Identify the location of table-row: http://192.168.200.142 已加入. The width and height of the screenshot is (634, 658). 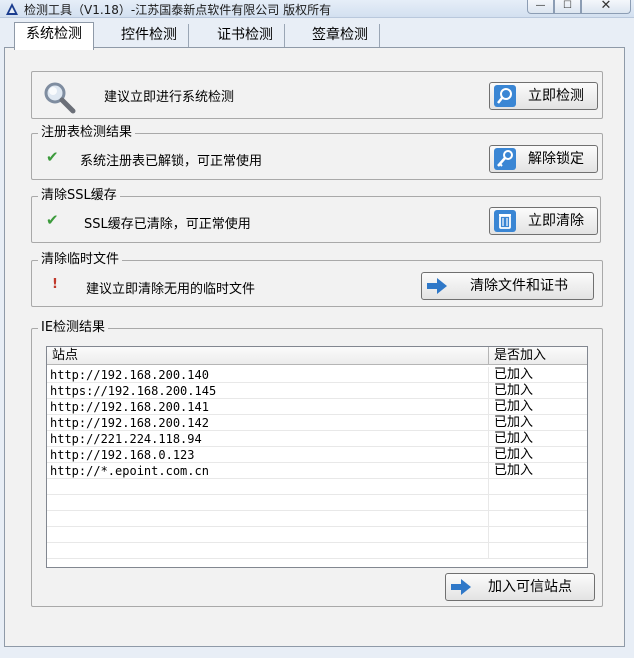
(317, 423).